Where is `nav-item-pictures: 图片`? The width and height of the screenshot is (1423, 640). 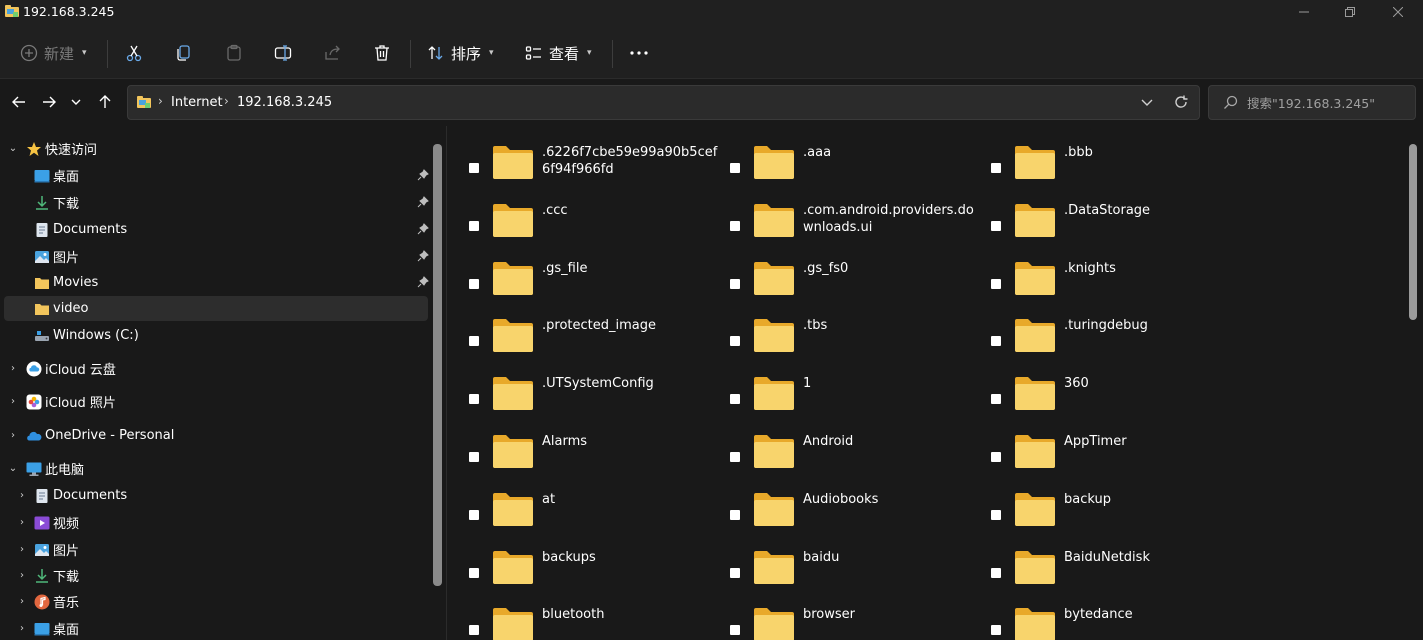
nav-item-pictures: 图片 is located at coordinates (216, 256).